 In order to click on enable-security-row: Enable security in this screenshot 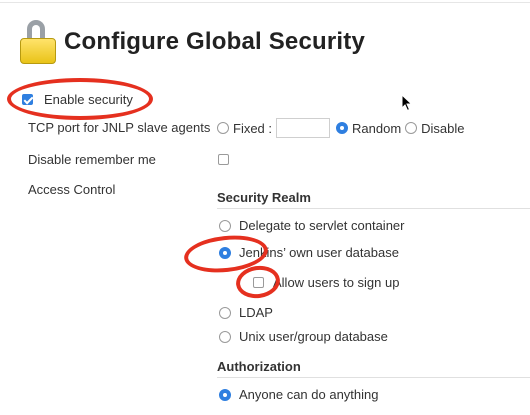, I will do `click(77, 99)`.